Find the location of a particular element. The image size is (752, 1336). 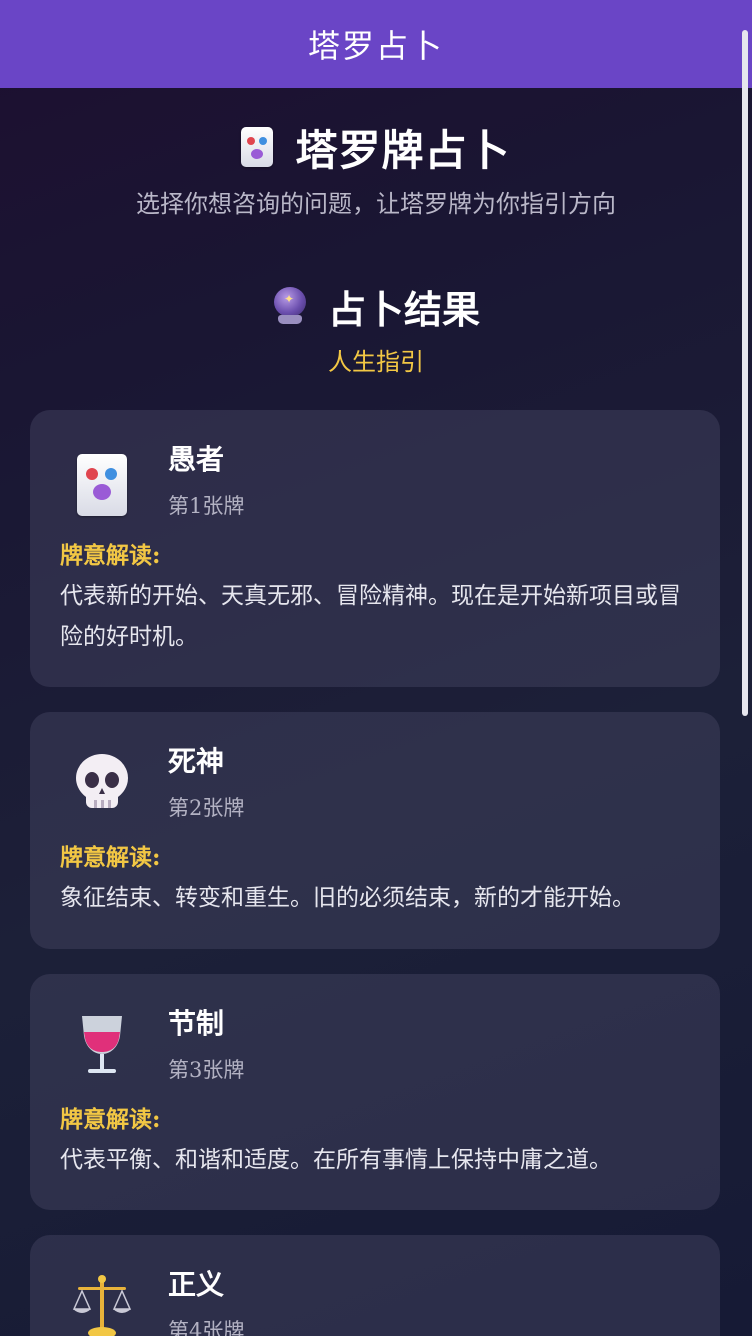

tarot-result-card: 正义 第4张牌 is located at coordinates (375, 1285).